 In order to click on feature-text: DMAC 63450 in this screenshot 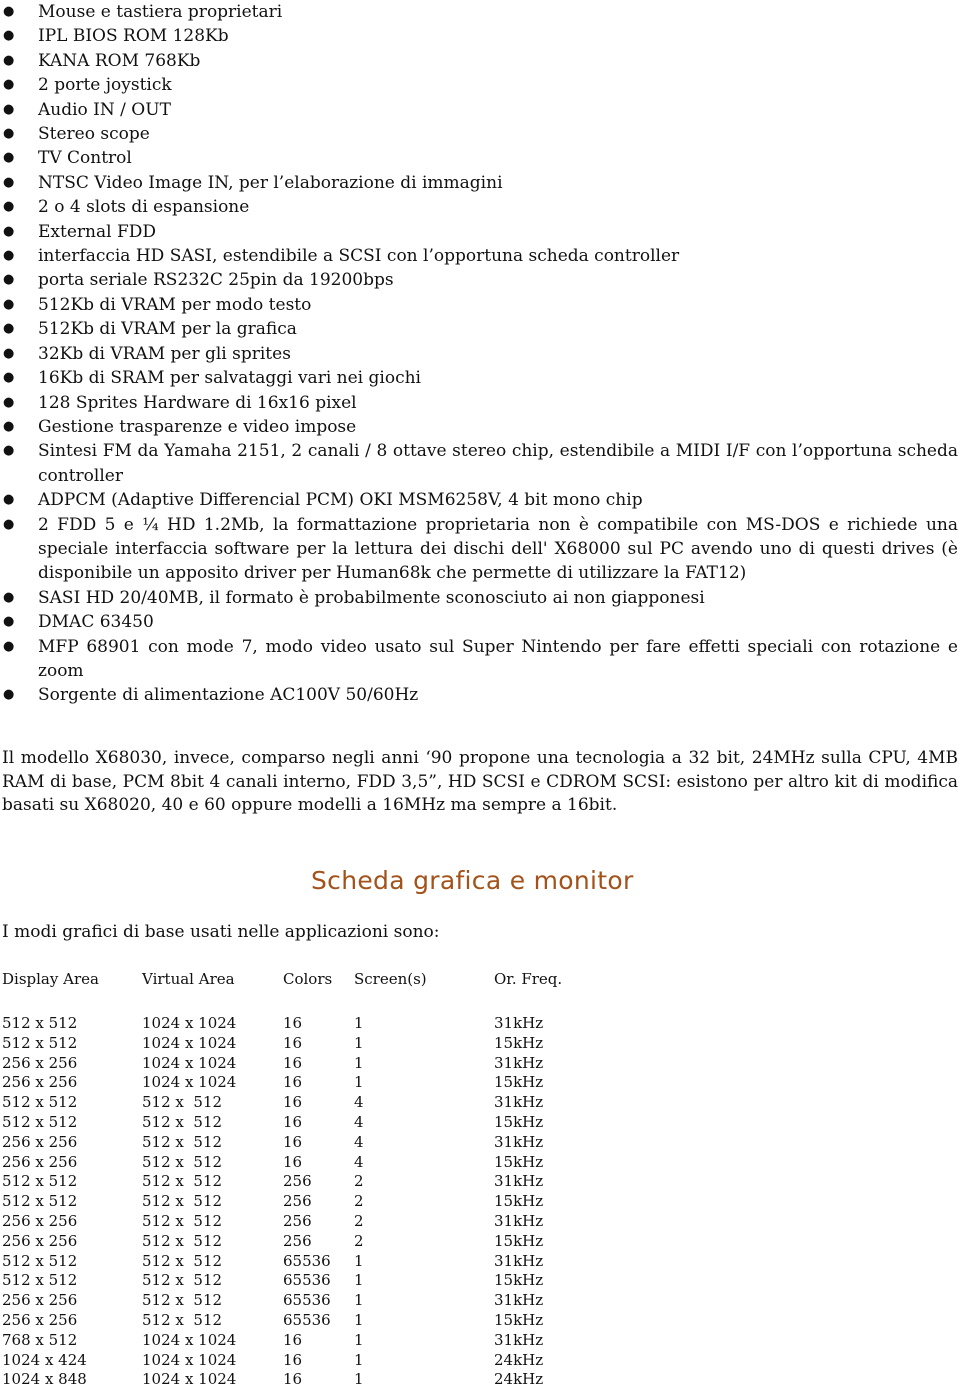, I will do `click(96, 622)`.